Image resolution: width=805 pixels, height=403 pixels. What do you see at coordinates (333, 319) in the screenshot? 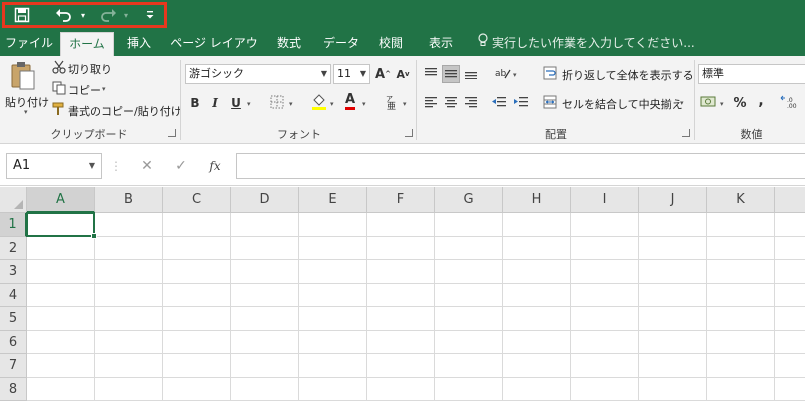
I see `cell-e5` at bounding box center [333, 319].